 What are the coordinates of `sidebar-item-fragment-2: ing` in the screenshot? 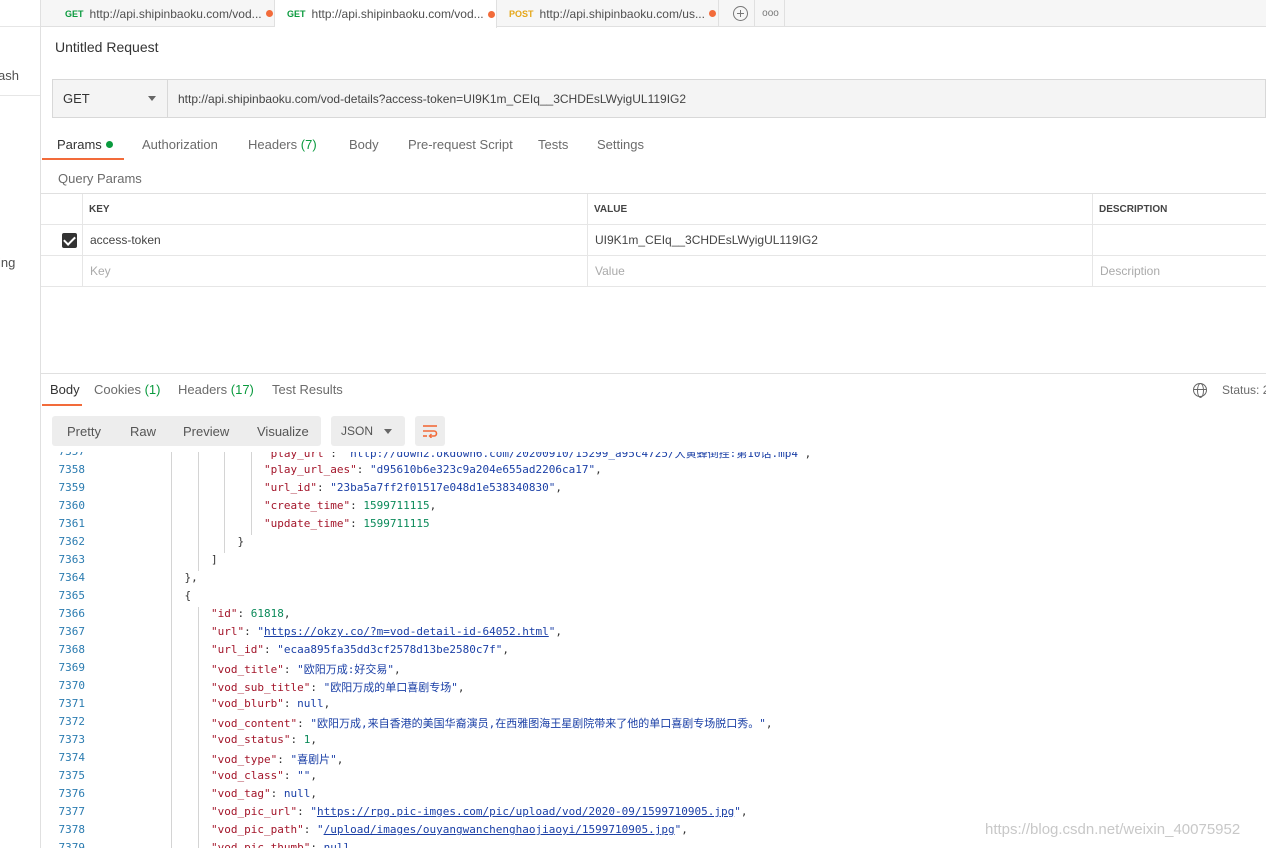 It's located at (7, 262).